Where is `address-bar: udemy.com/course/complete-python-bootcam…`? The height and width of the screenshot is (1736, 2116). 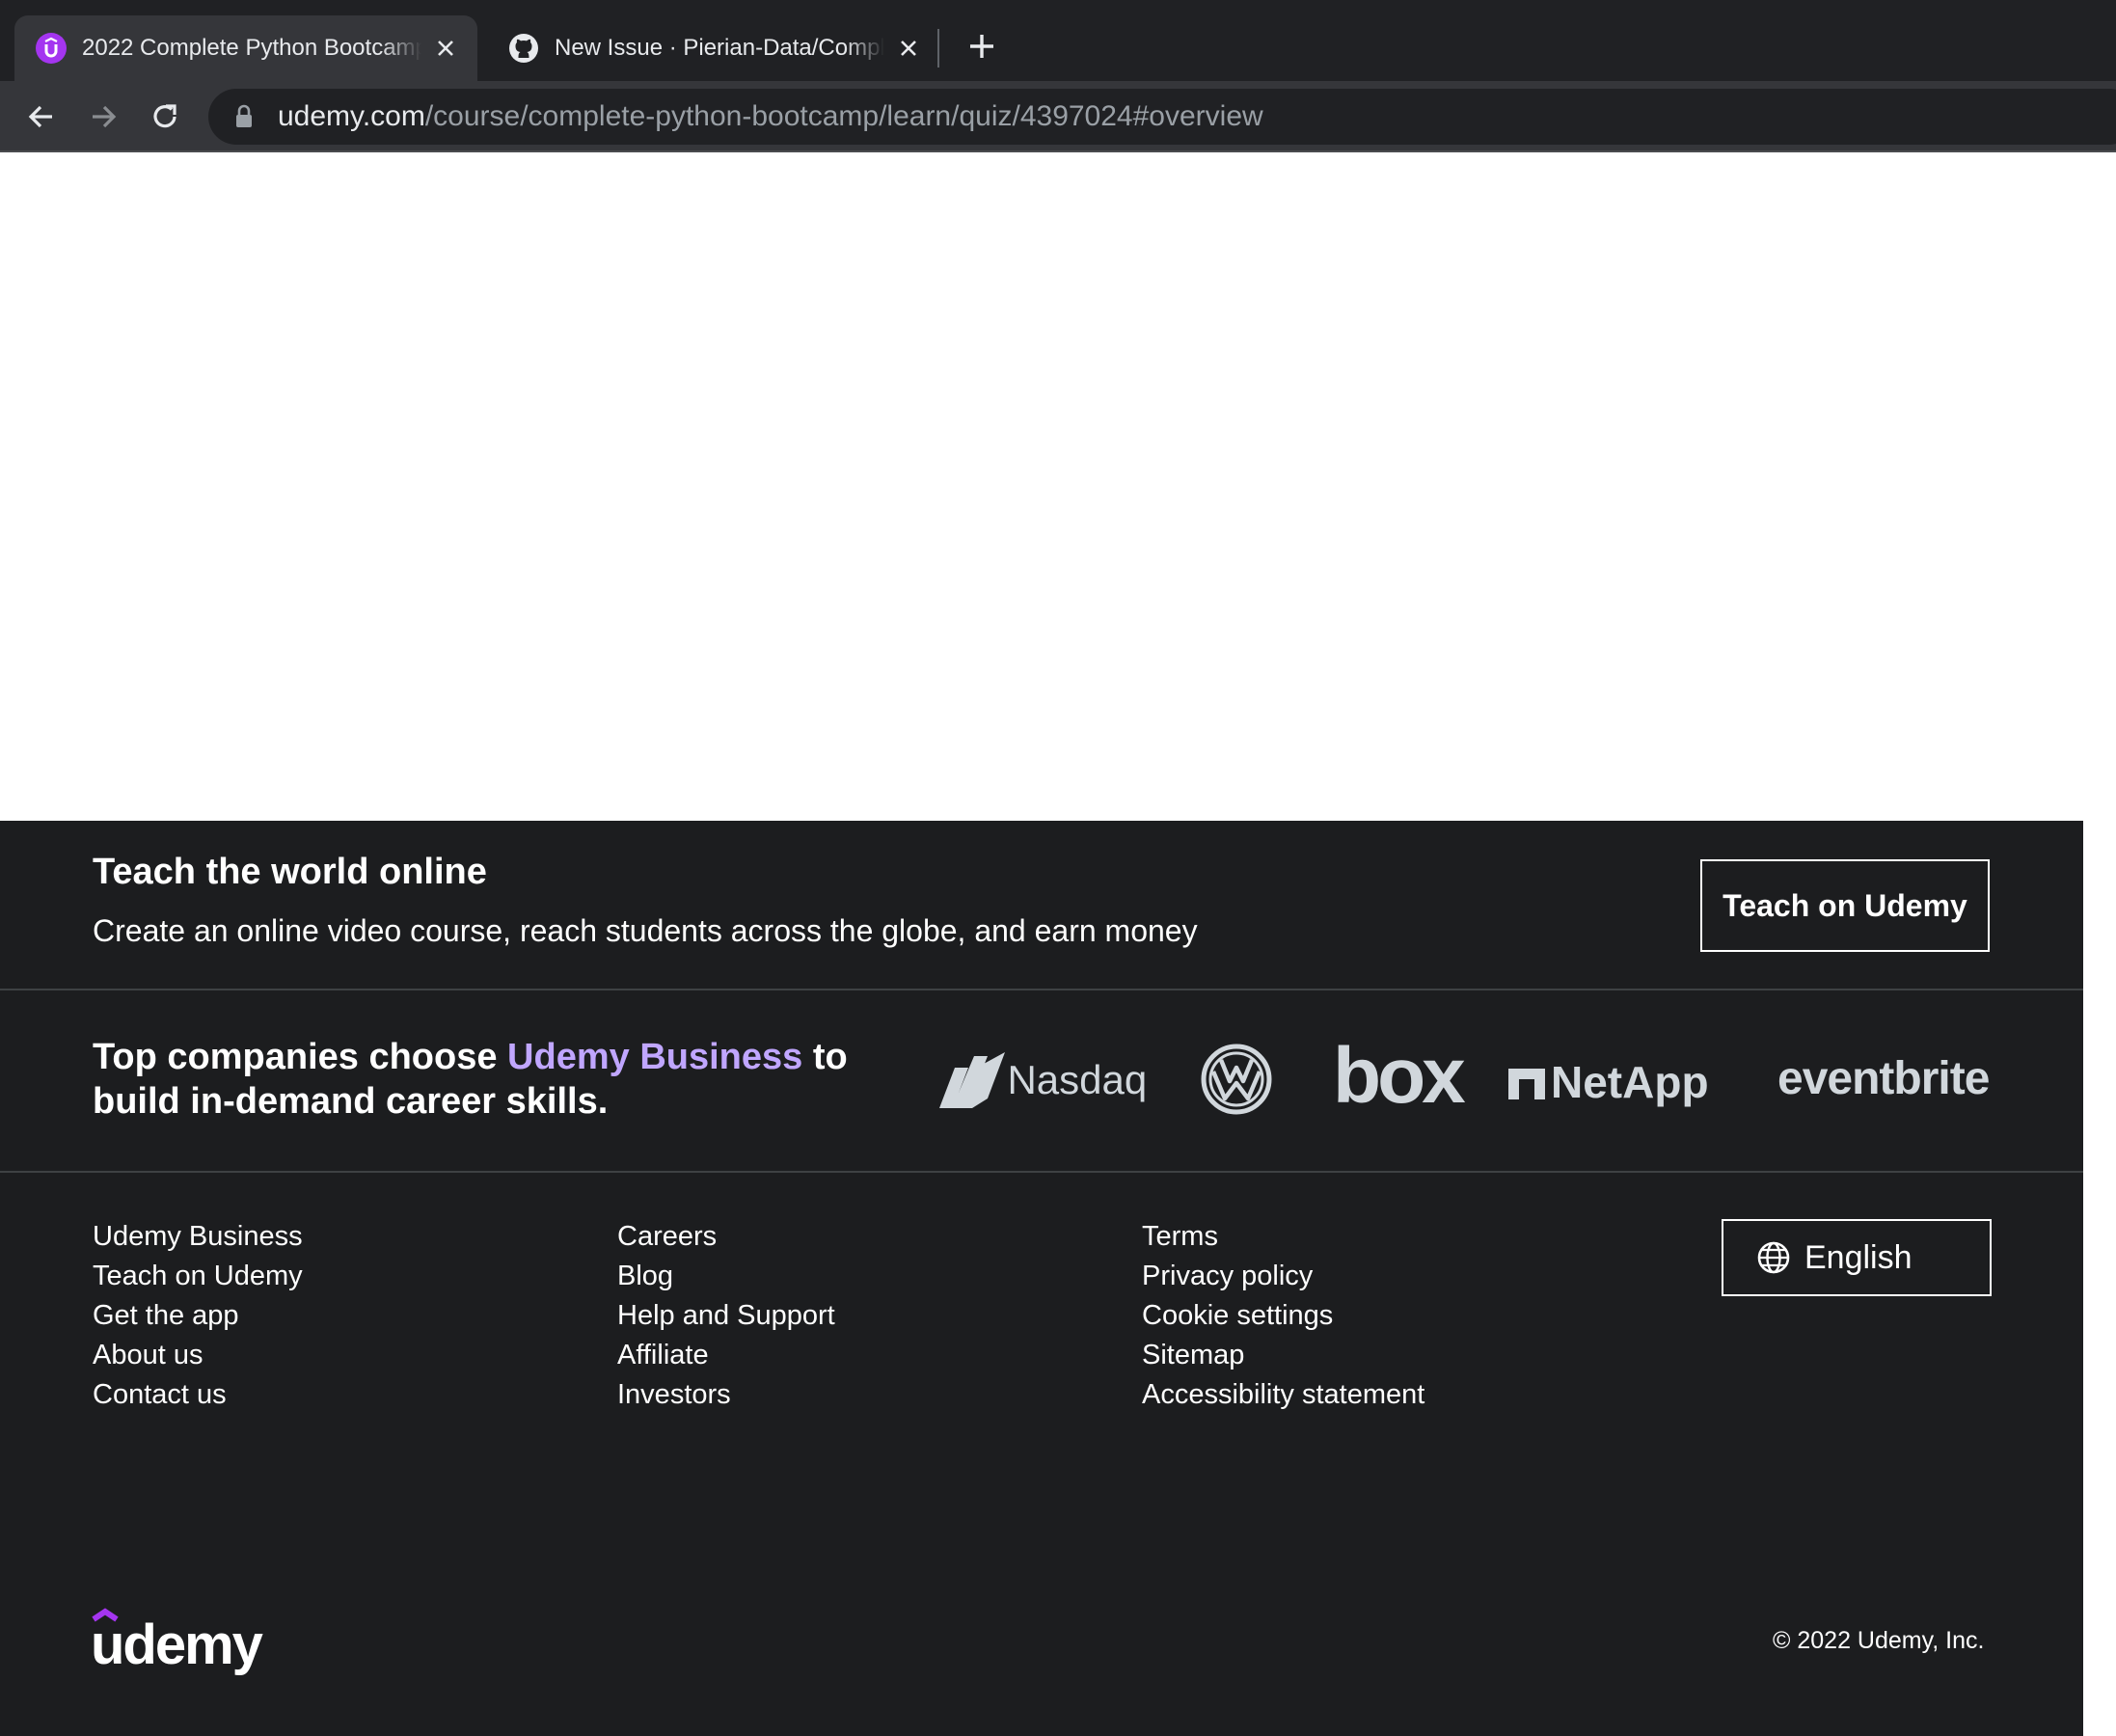 address-bar: udemy.com/course/complete-python-bootcam… is located at coordinates (1162, 117).